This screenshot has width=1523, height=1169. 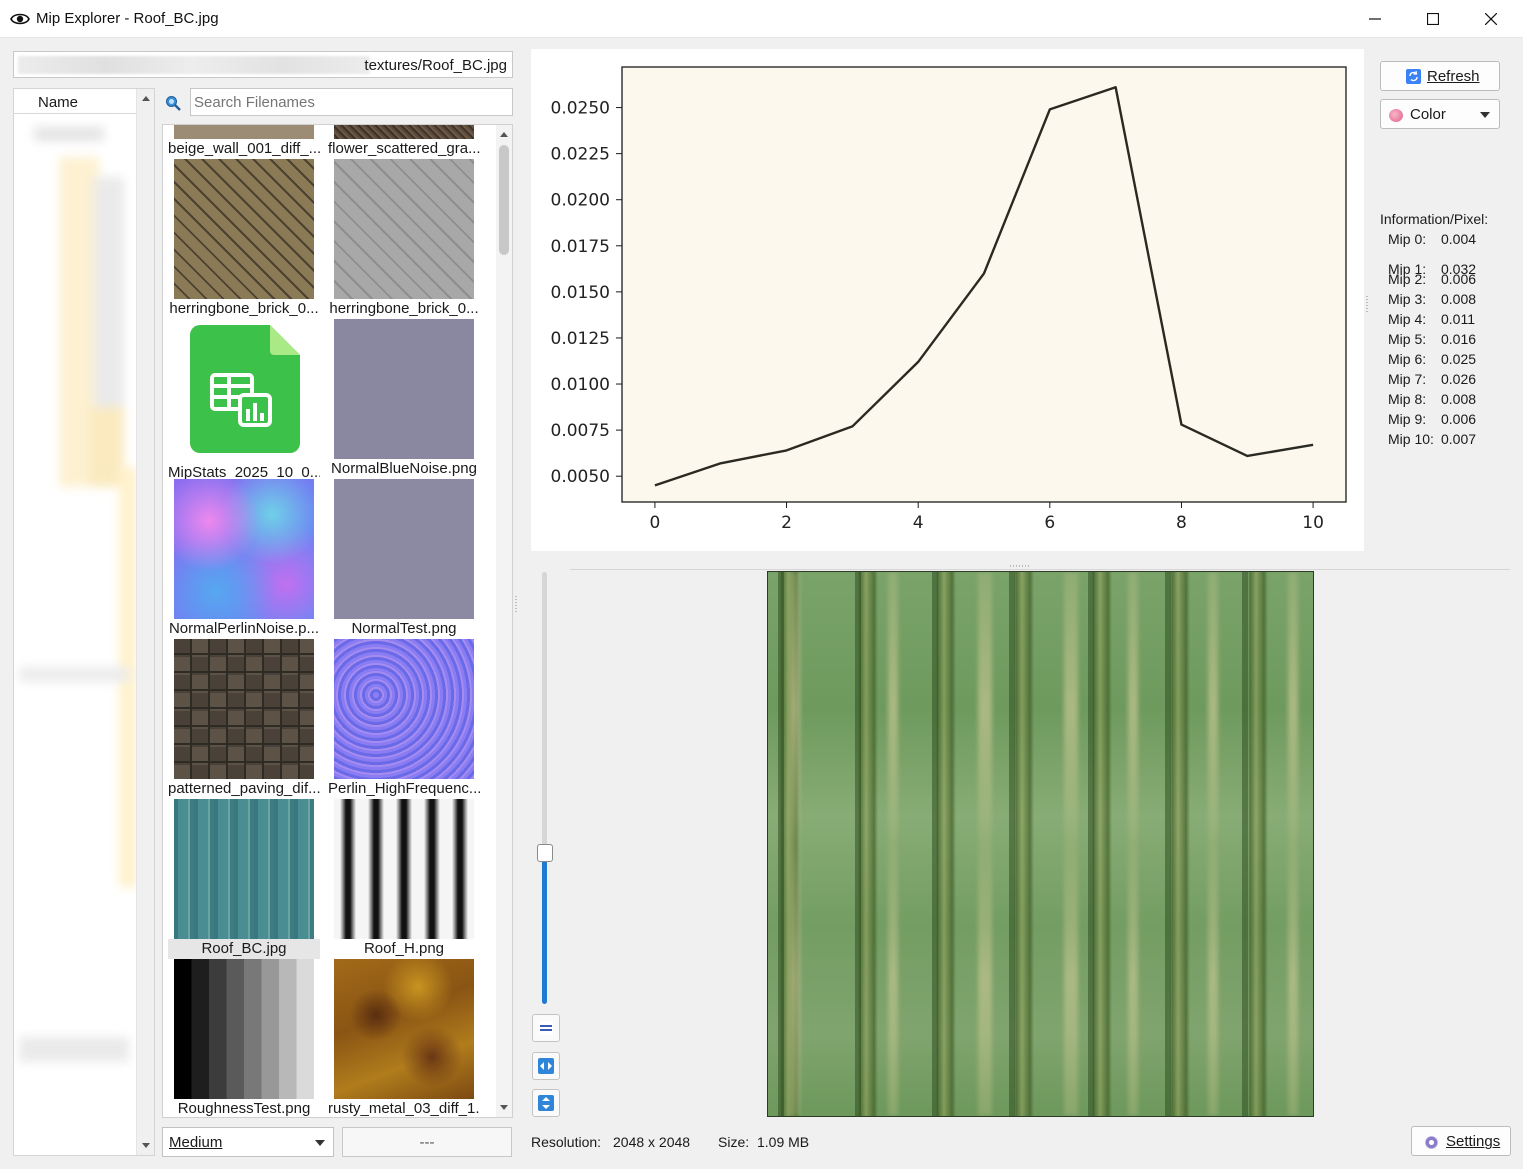 What do you see at coordinates (580, 385) in the screenshot?
I see `y-tick-label: 0.0100` at bounding box center [580, 385].